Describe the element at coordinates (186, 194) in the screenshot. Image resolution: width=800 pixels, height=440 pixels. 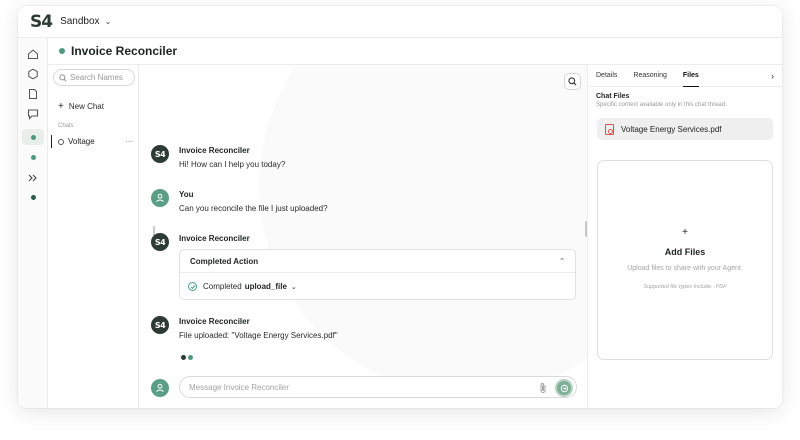
I see `message-sender: You` at that location.